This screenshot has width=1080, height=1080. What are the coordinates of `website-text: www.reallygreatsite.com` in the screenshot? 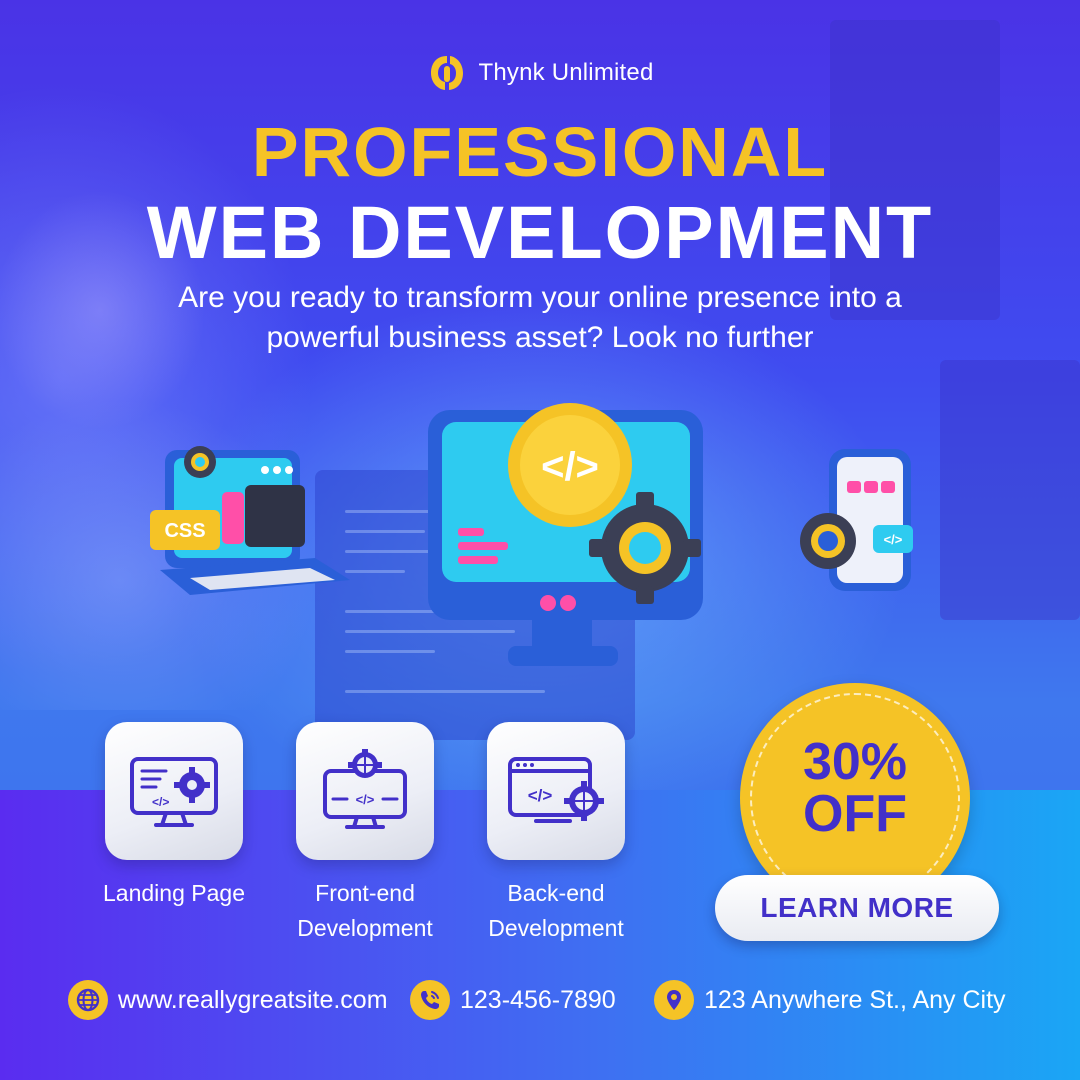 It's located at (253, 1000).